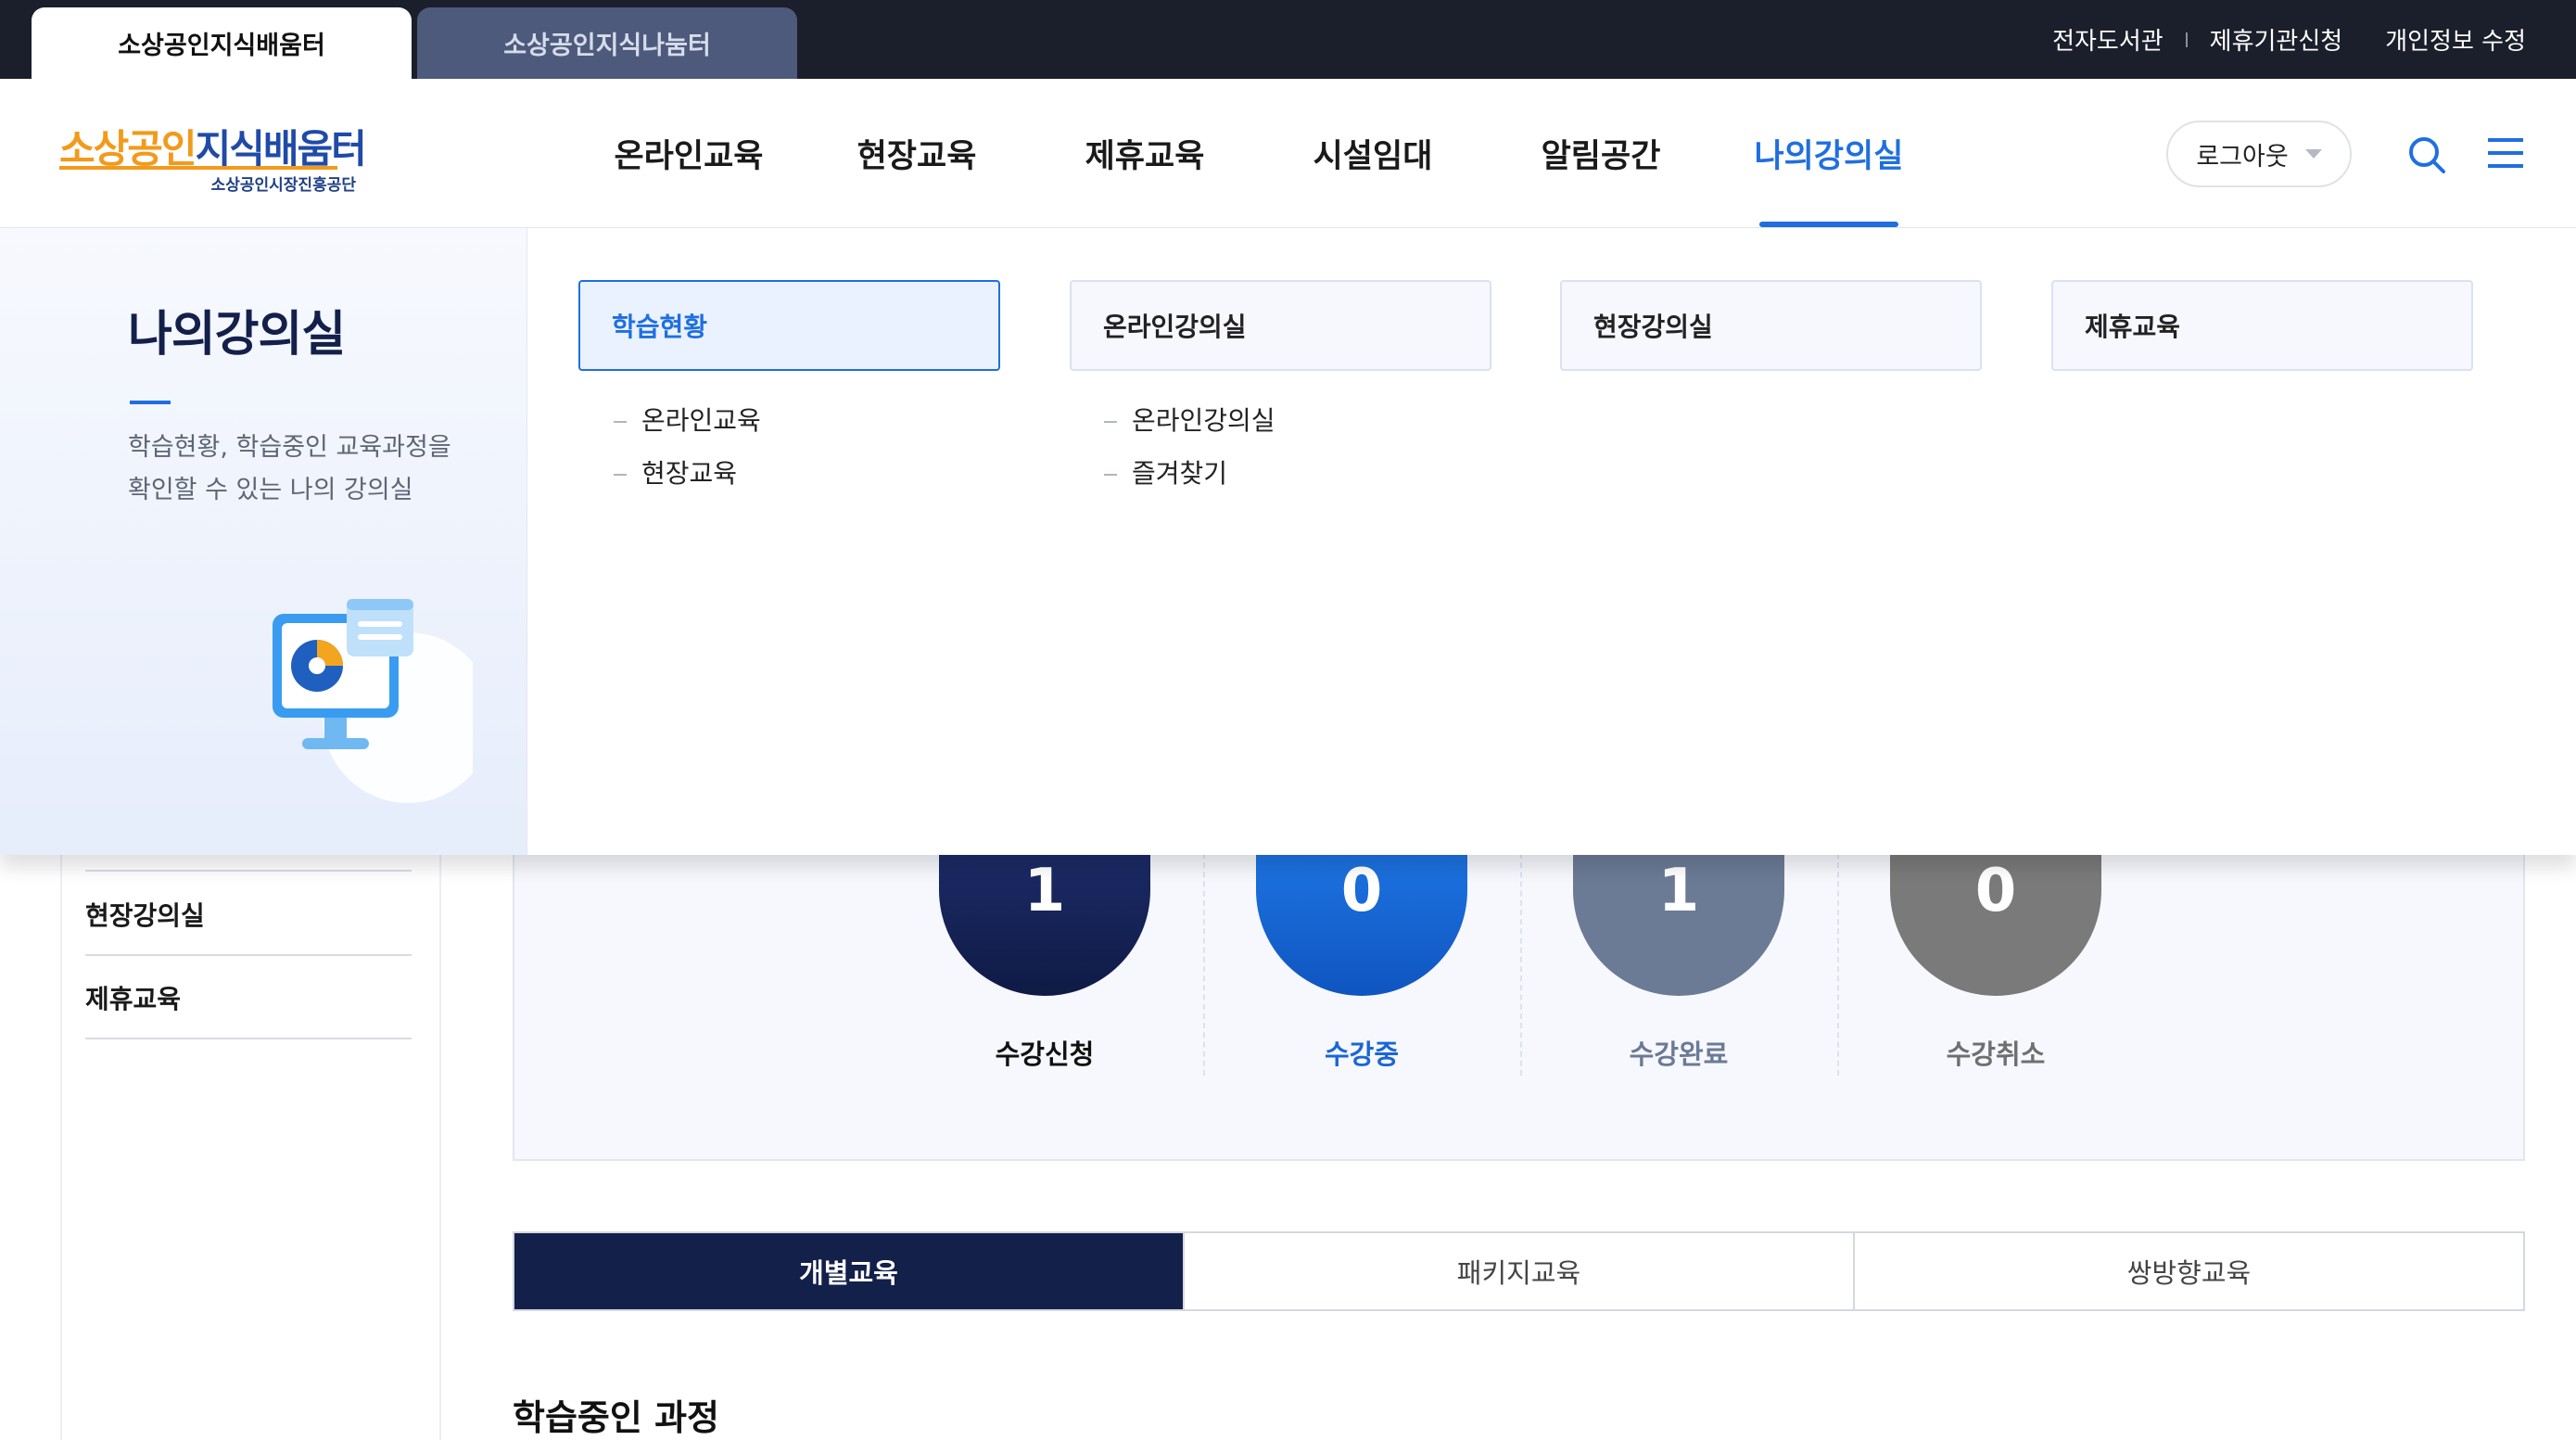 This screenshot has width=2576, height=1440. Describe the element at coordinates (373, 701) in the screenshot. I see `computer-monitor-icon` at that location.